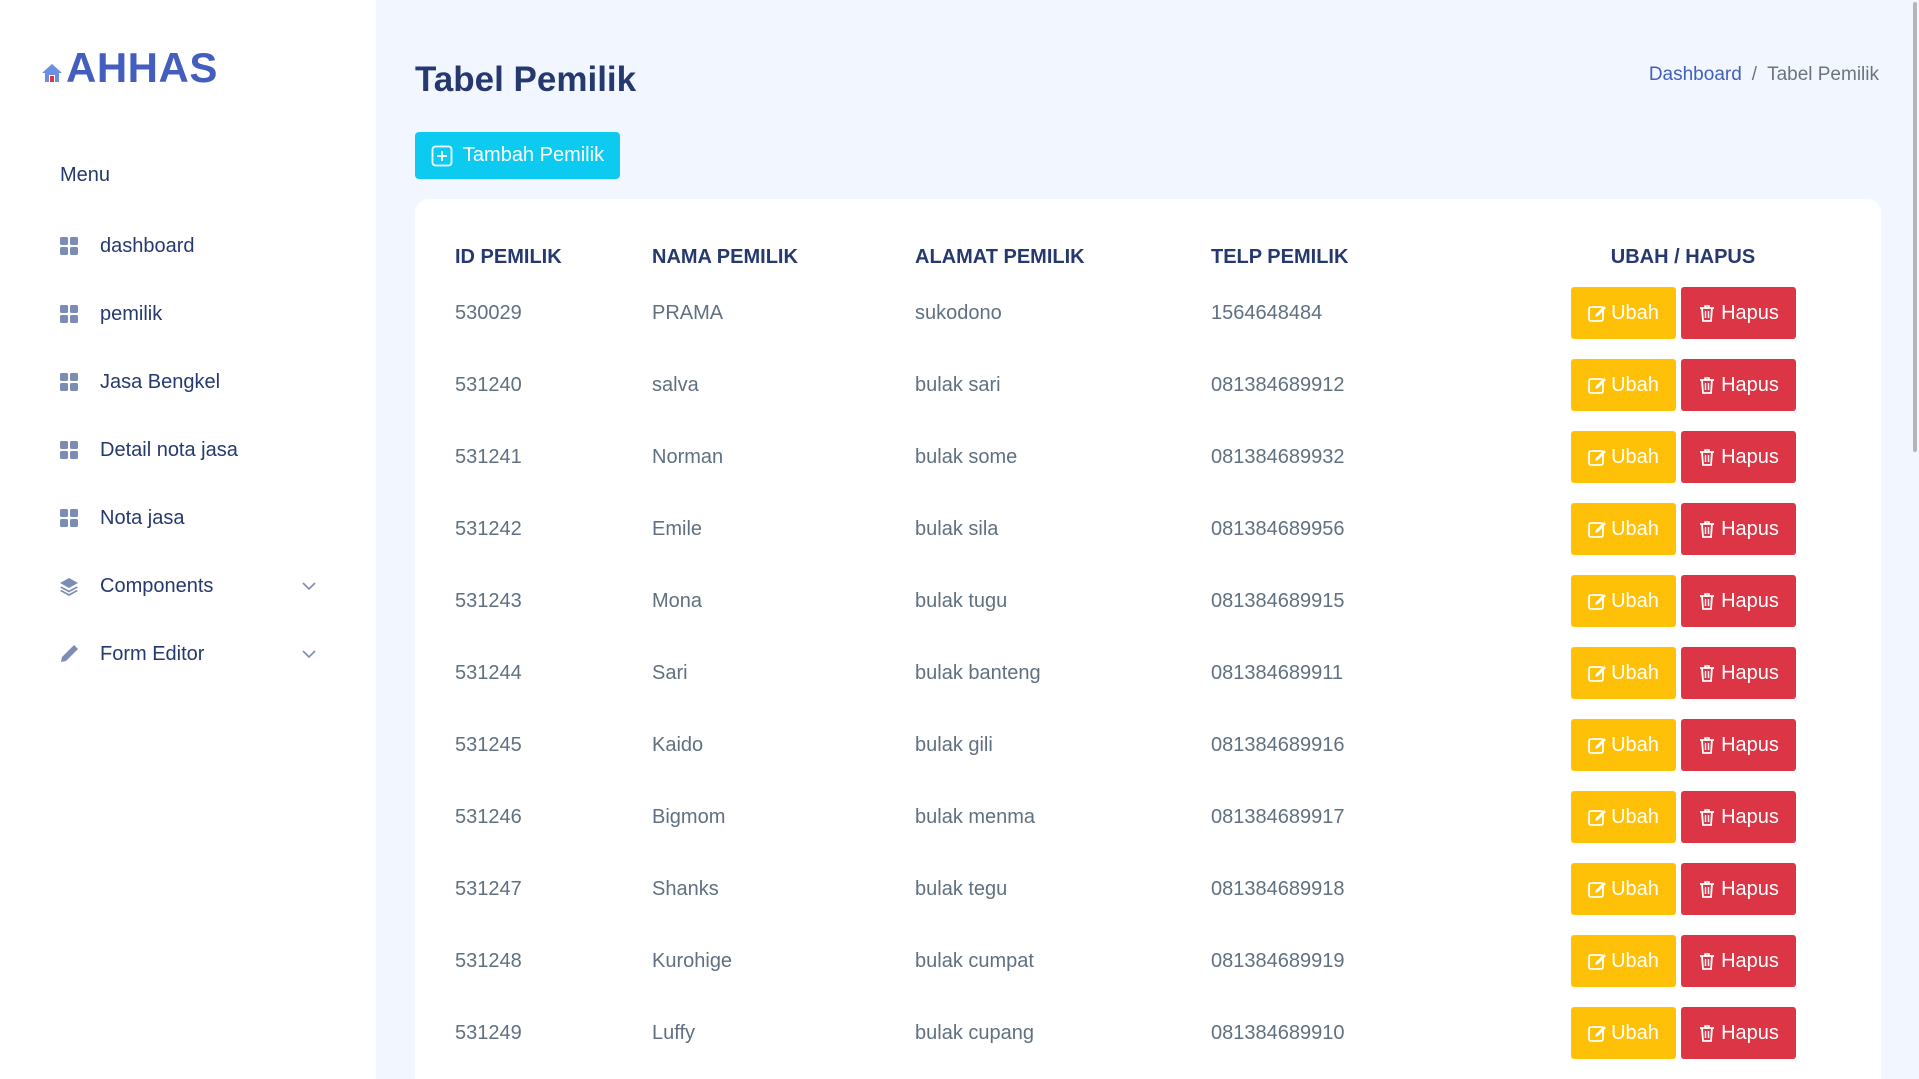 The height and width of the screenshot is (1079, 1919). I want to click on app-logo: AHHAS, so click(129, 68).